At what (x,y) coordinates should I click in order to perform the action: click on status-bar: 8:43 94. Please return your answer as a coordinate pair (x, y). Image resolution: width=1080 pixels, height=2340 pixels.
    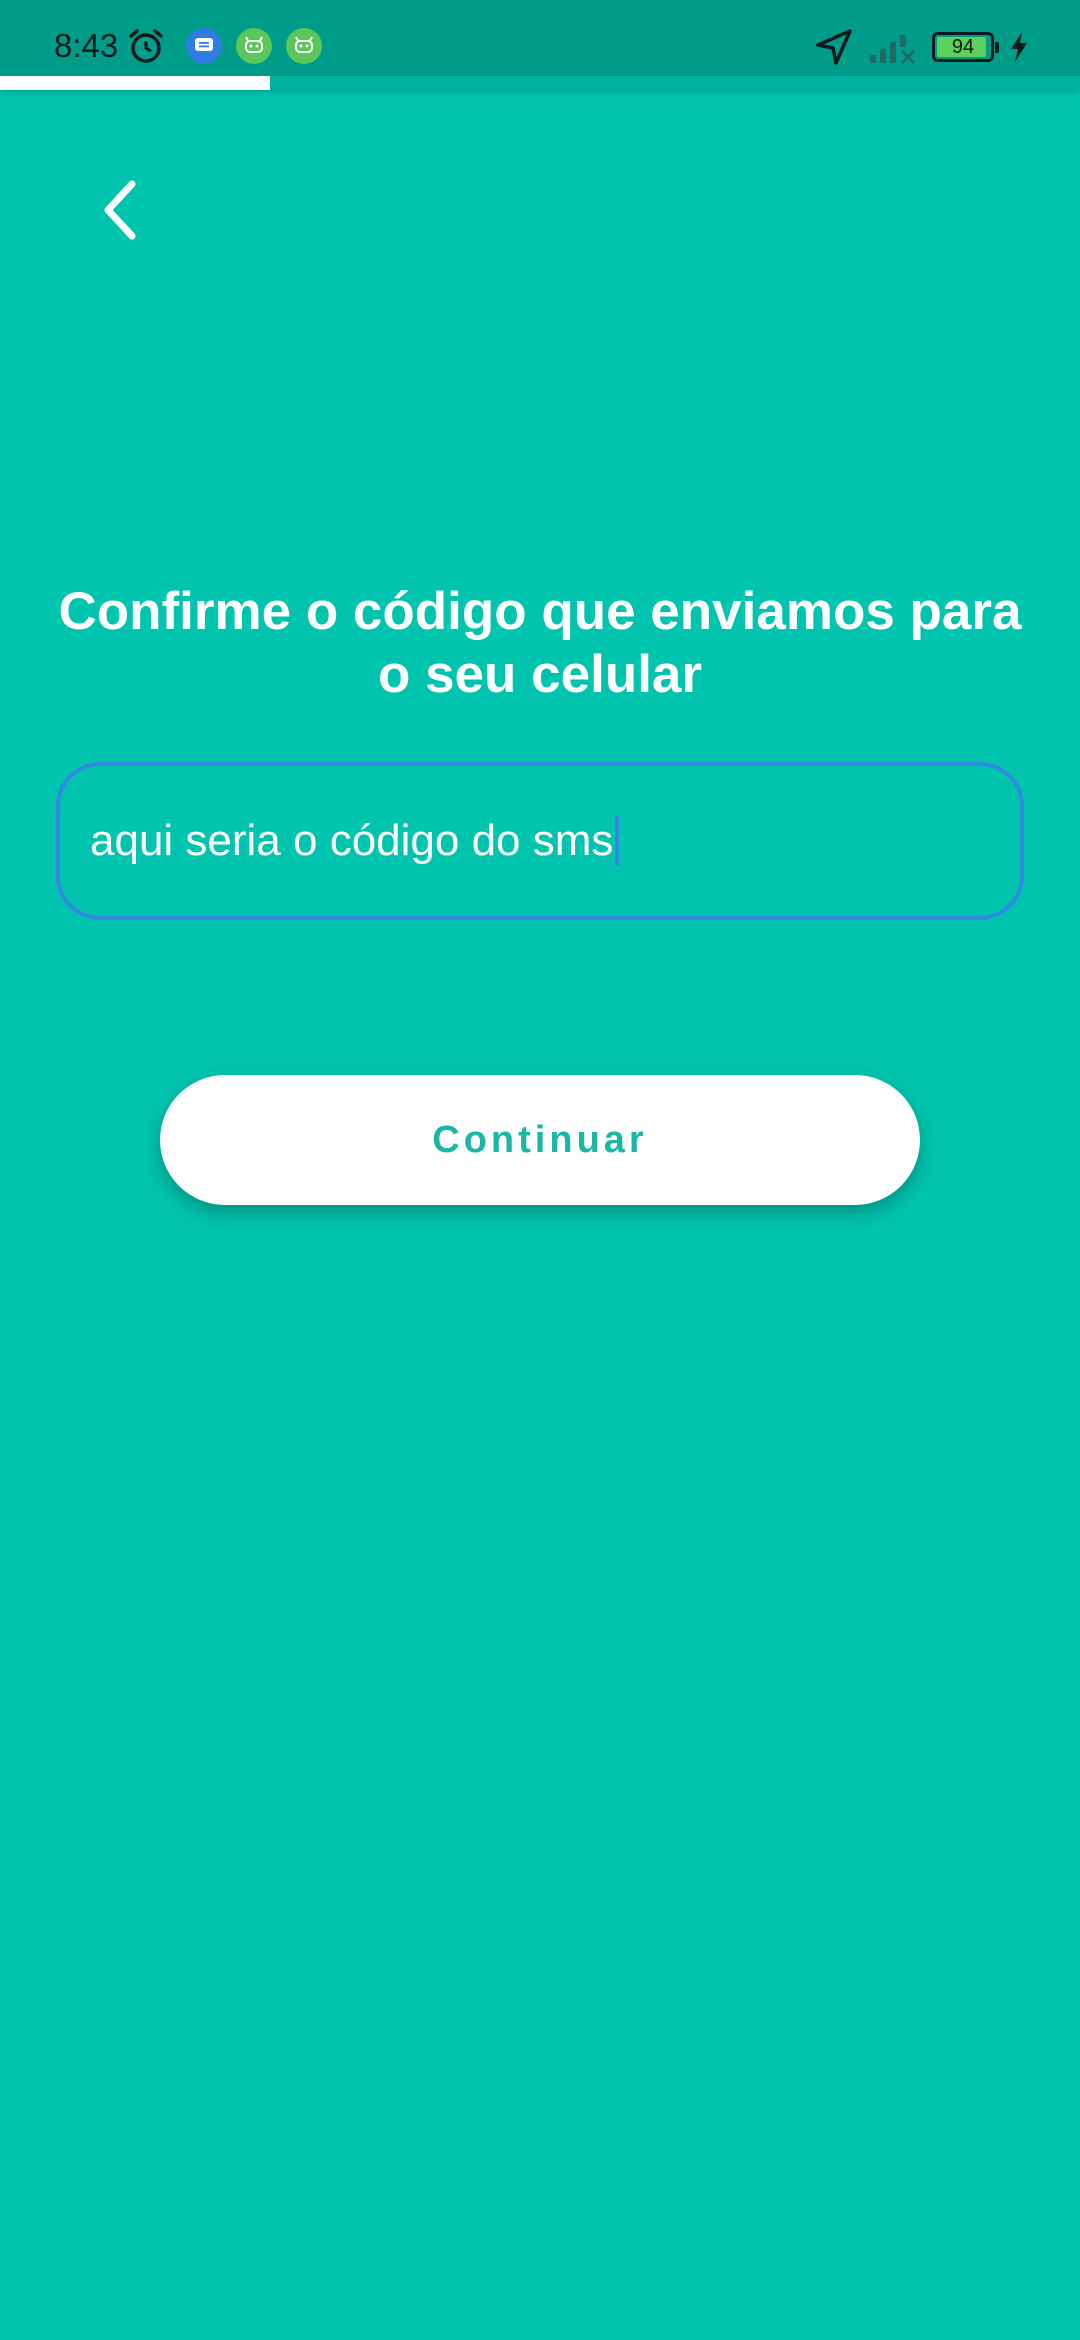
    Looking at the image, I should click on (540, 38).